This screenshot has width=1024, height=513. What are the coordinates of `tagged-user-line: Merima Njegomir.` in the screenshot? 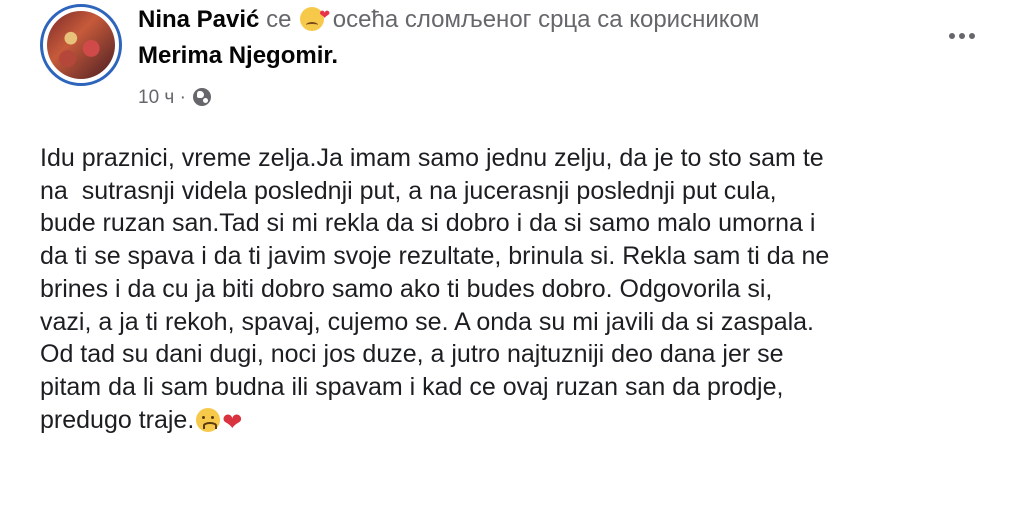 It's located at (238, 56).